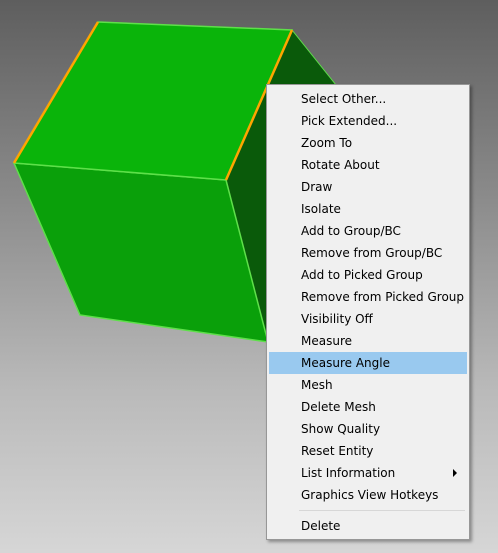 The height and width of the screenshot is (553, 498). Describe the element at coordinates (368, 341) in the screenshot. I see `menu-item-measure: Measure` at that location.